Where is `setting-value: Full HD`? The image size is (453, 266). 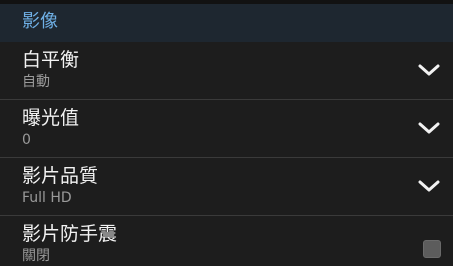 setting-value: Full HD is located at coordinates (47, 198).